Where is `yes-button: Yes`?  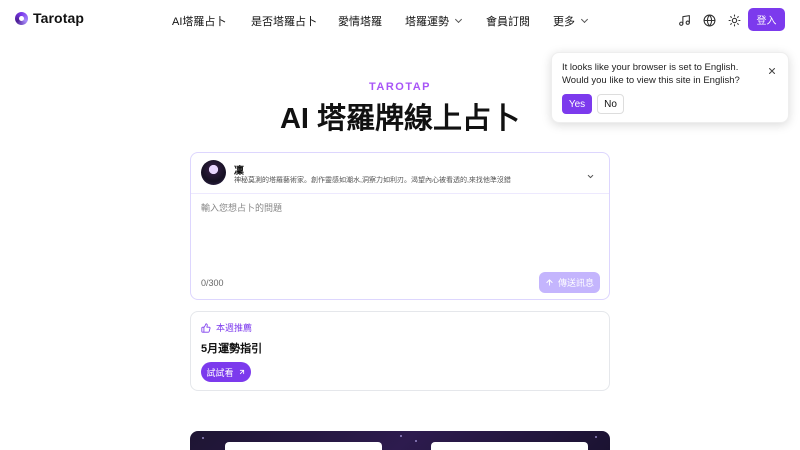 yes-button: Yes is located at coordinates (577, 104).